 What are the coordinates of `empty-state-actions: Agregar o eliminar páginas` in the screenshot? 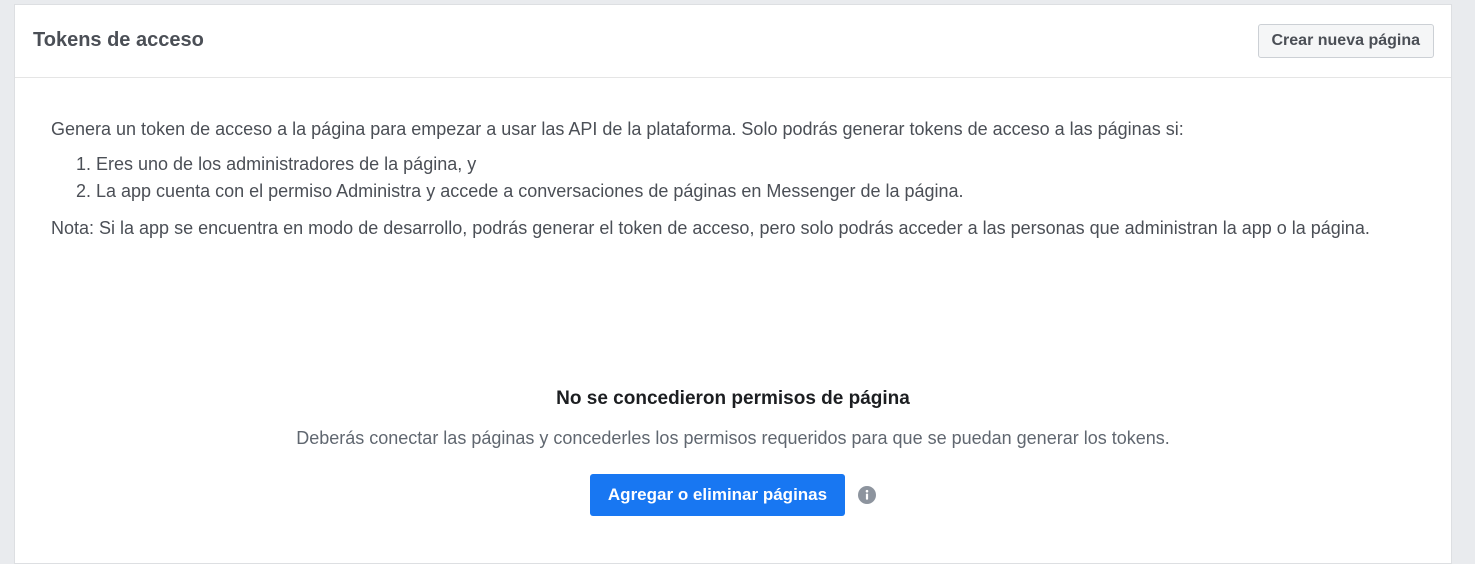 It's located at (733, 495).